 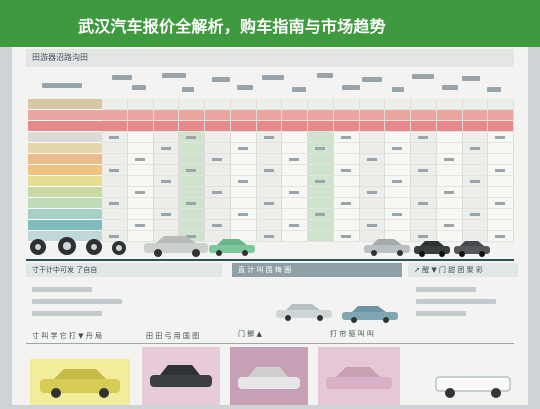 I want to click on page-title: 武汉汽车报价全解析，购车指南与市场趋势, so click(x=232, y=26).